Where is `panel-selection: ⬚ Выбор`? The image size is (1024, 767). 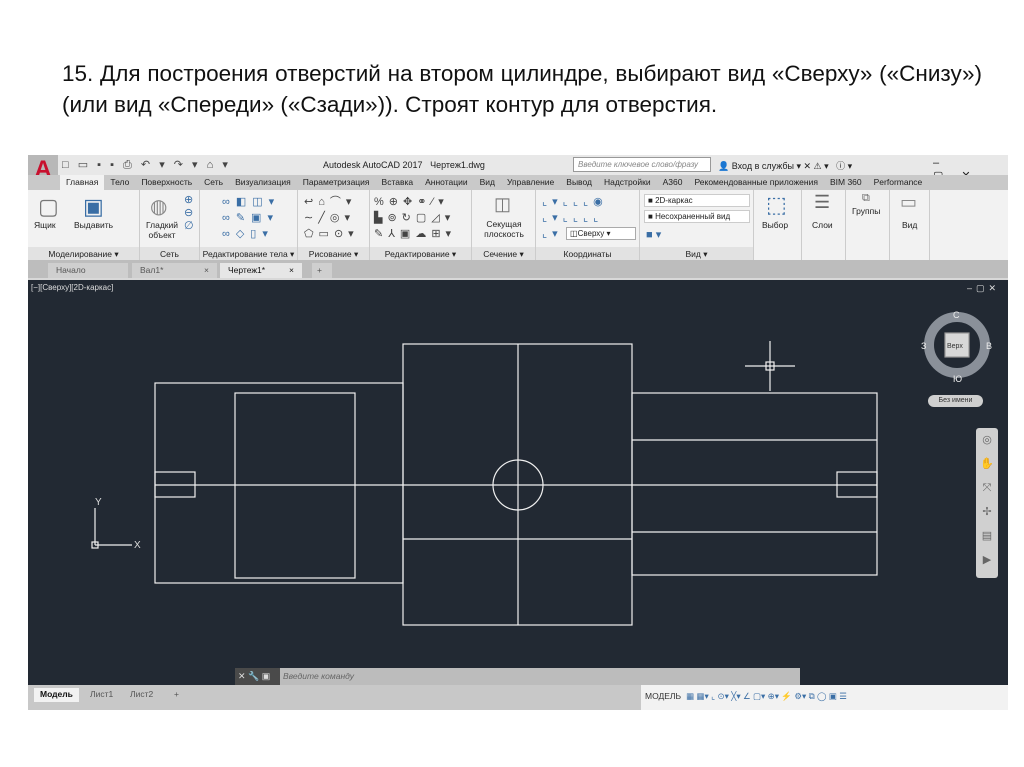
panel-selection: ⬚ Выбор is located at coordinates (778, 225).